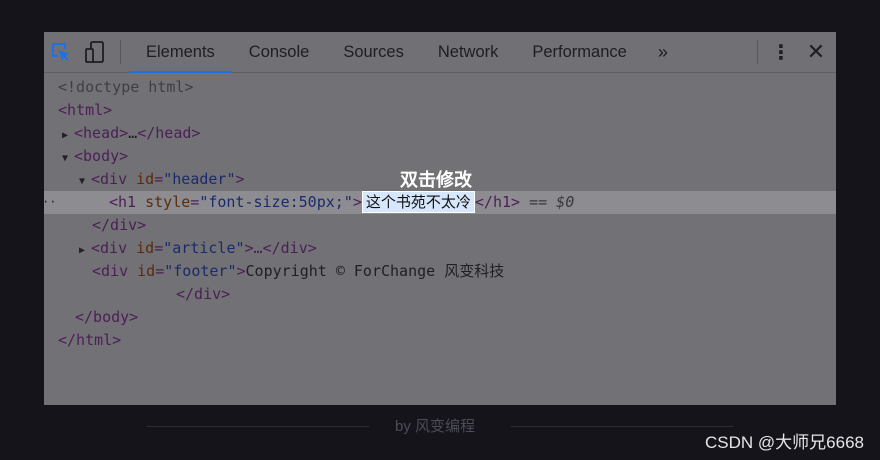 Image resolution: width=880 pixels, height=460 pixels. I want to click on html-open-tag: <html>, so click(85, 110).